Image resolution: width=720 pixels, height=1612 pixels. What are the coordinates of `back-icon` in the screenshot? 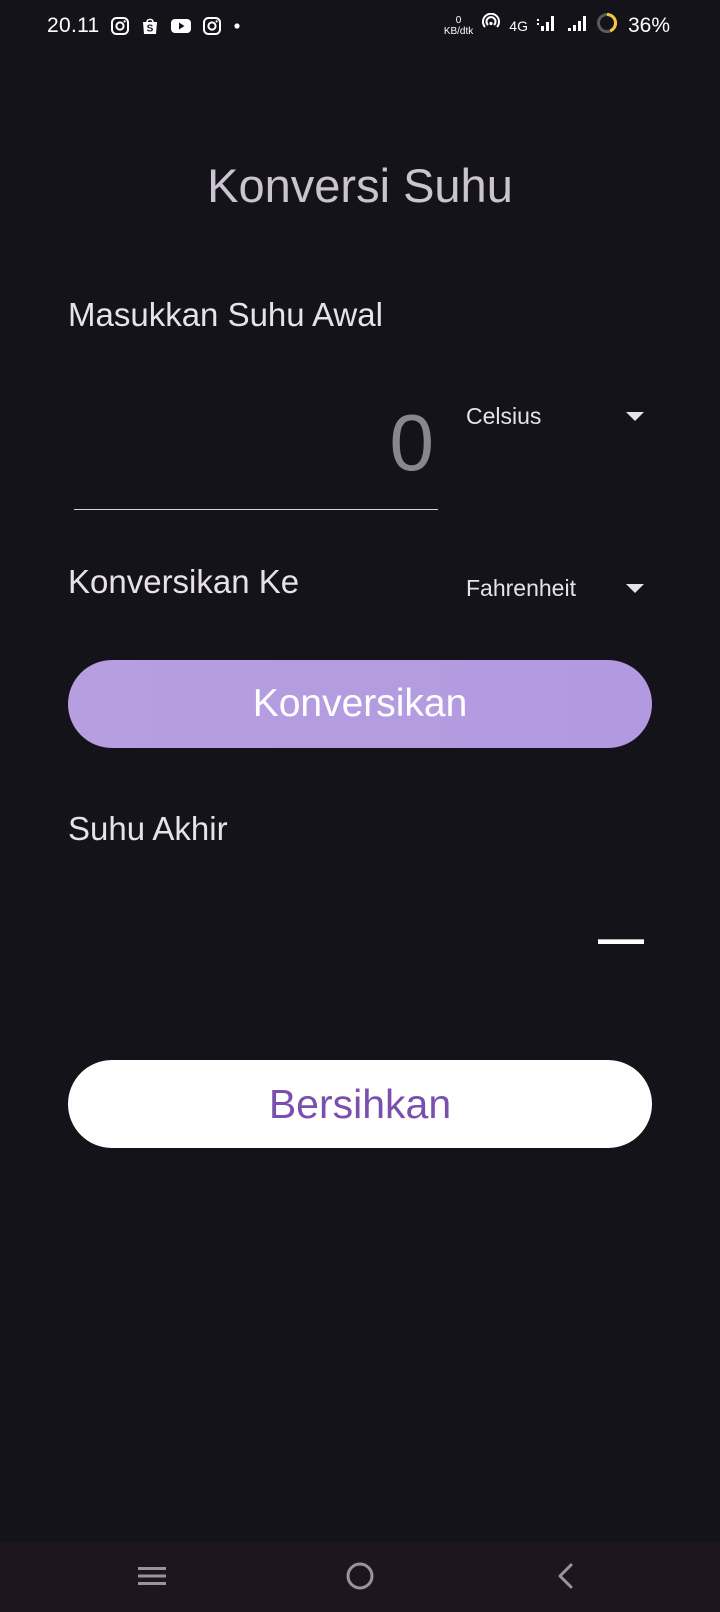 It's located at (566, 1578).